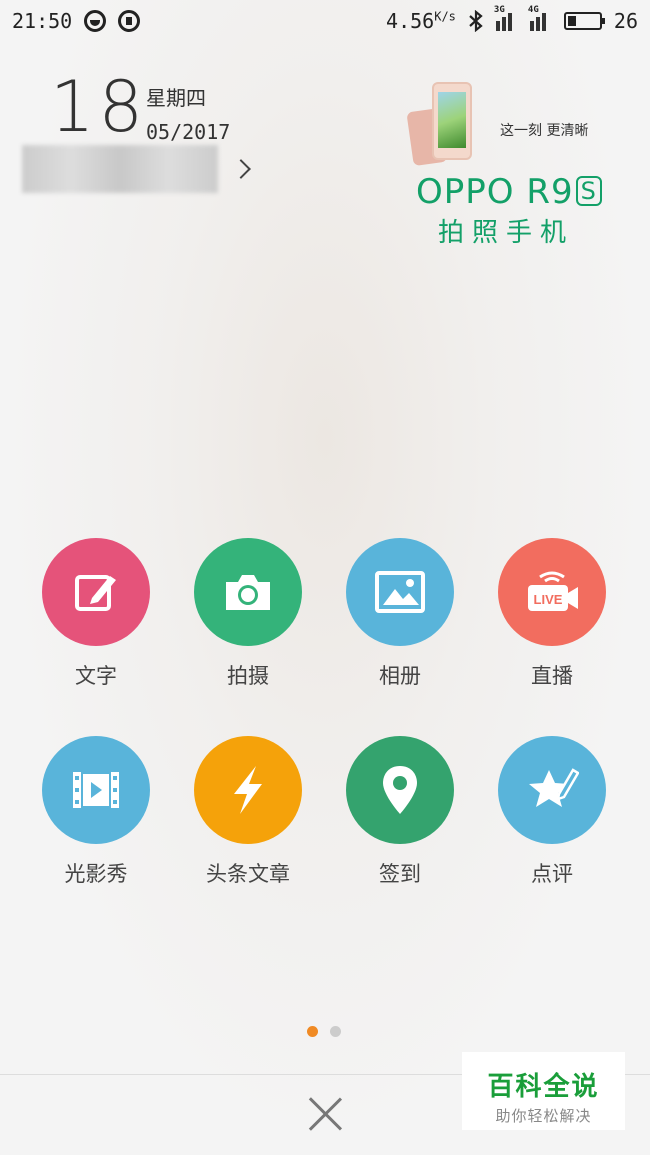 The height and width of the screenshot is (1155, 650). I want to click on action-review: 点评, so click(552, 812).